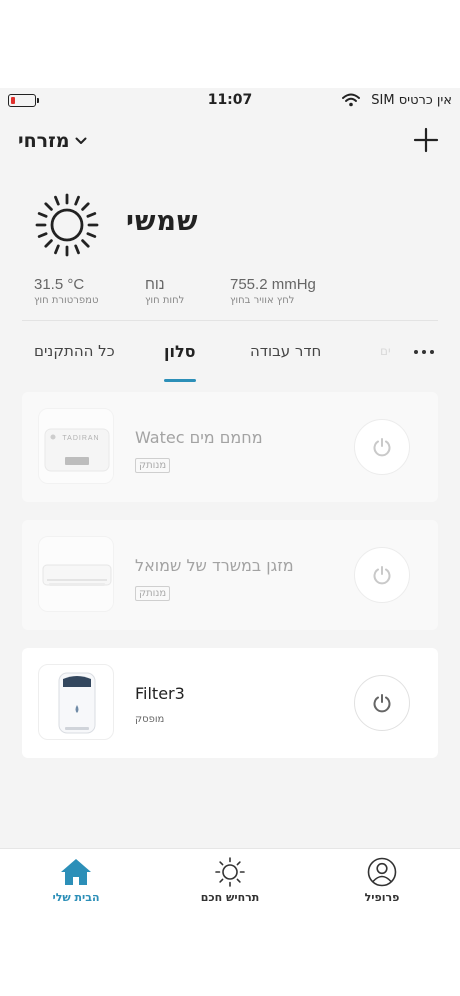 The image size is (460, 996). What do you see at coordinates (230, 44) in the screenshot?
I see `top-blank-area` at bounding box center [230, 44].